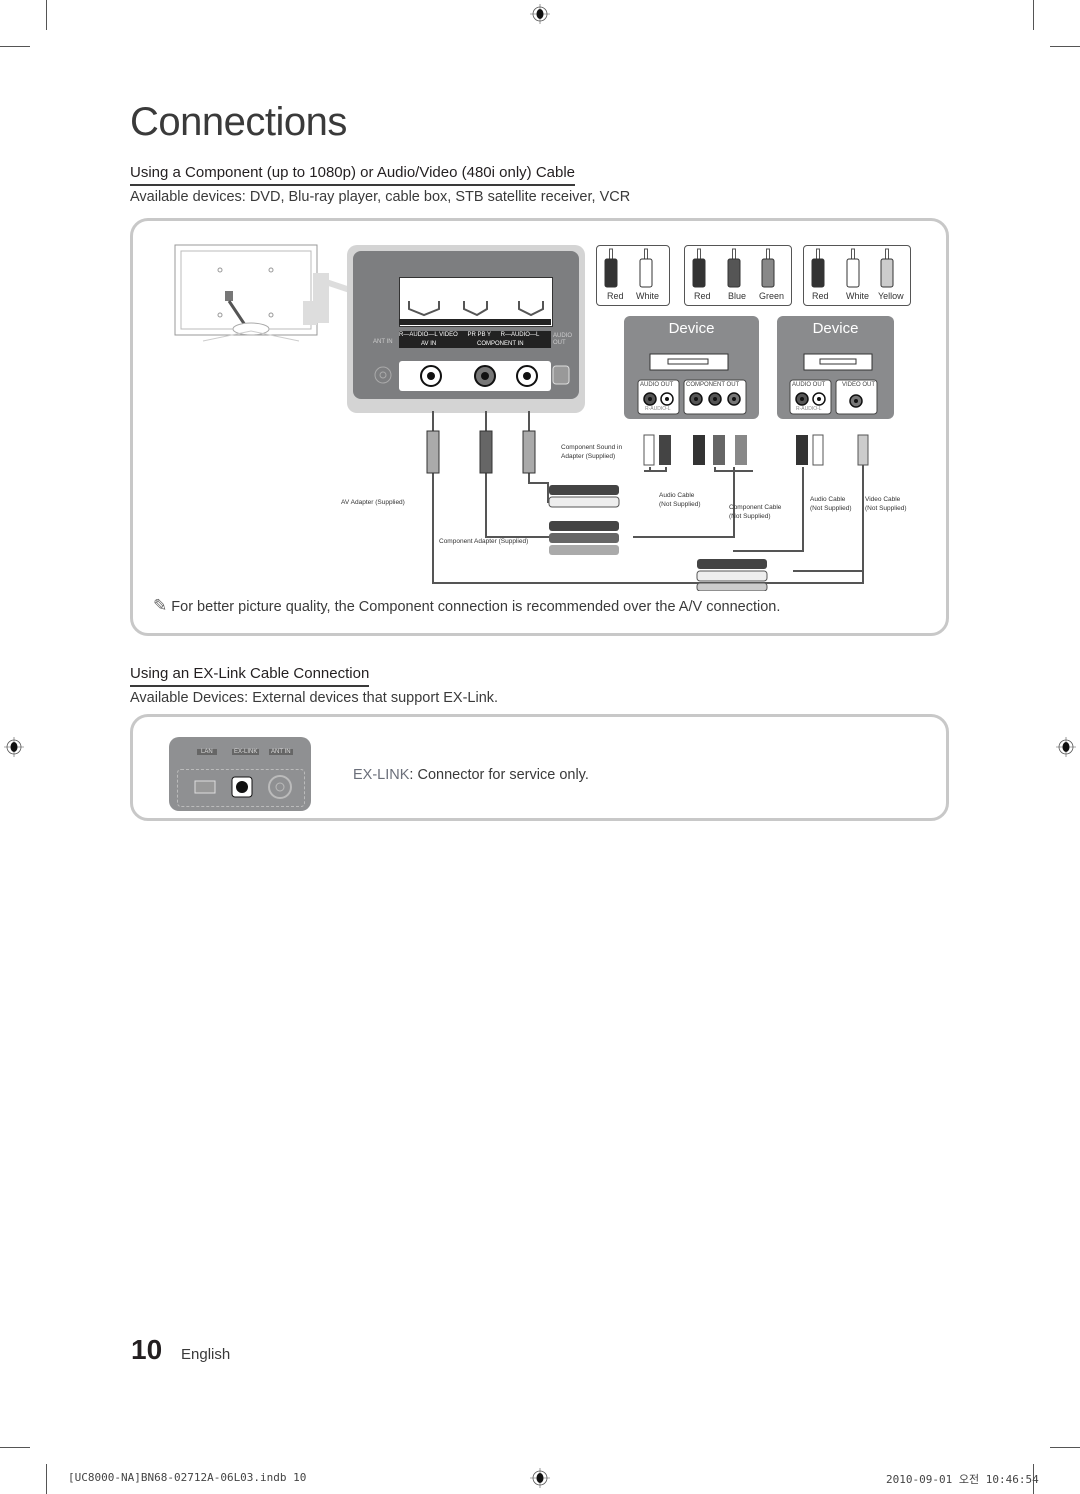 The image size is (1080, 1494). Describe the element at coordinates (206, 1354) in the screenshot. I see `language-label: English` at that location.